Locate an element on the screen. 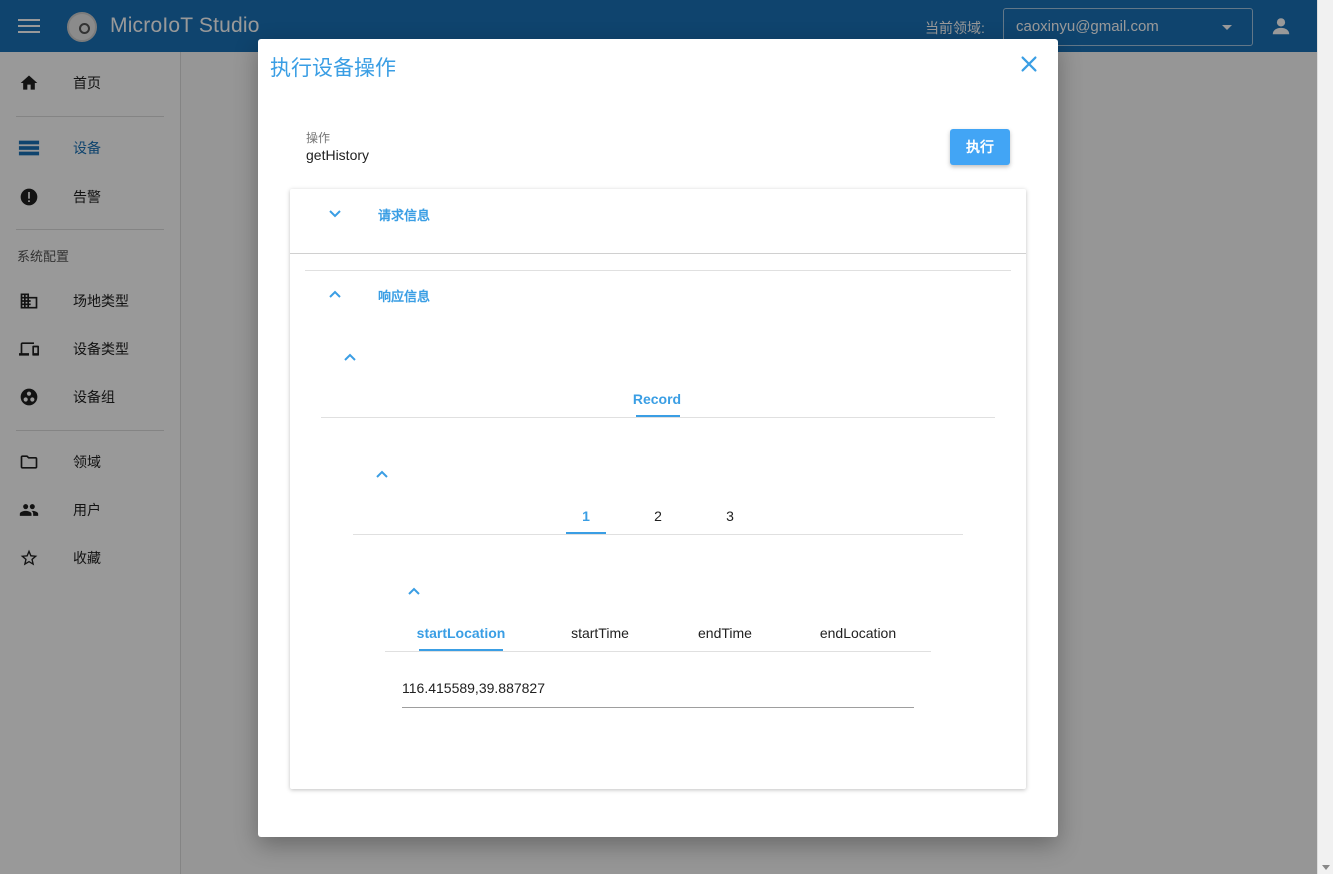 This screenshot has width=1333, height=874. response-panel-header: 响应信息 is located at coordinates (658, 295).